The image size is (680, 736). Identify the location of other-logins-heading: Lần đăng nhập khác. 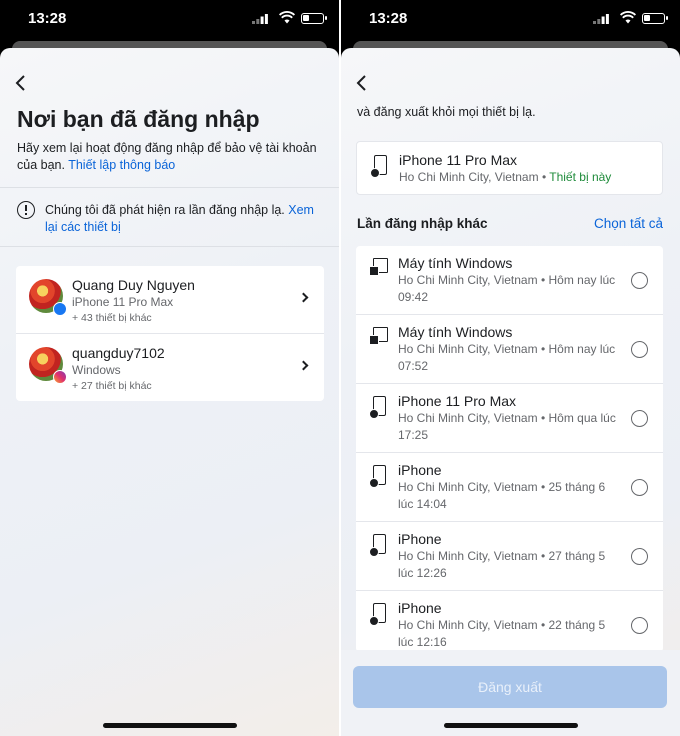
(422, 223).